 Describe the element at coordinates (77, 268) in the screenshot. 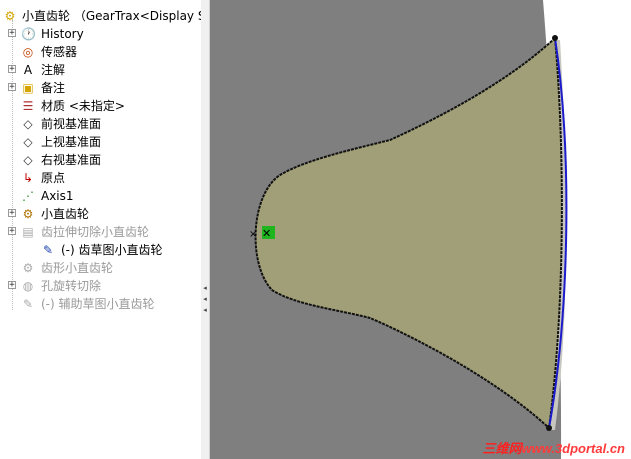

I see `tree-item-label: 齿形小直齿轮` at that location.